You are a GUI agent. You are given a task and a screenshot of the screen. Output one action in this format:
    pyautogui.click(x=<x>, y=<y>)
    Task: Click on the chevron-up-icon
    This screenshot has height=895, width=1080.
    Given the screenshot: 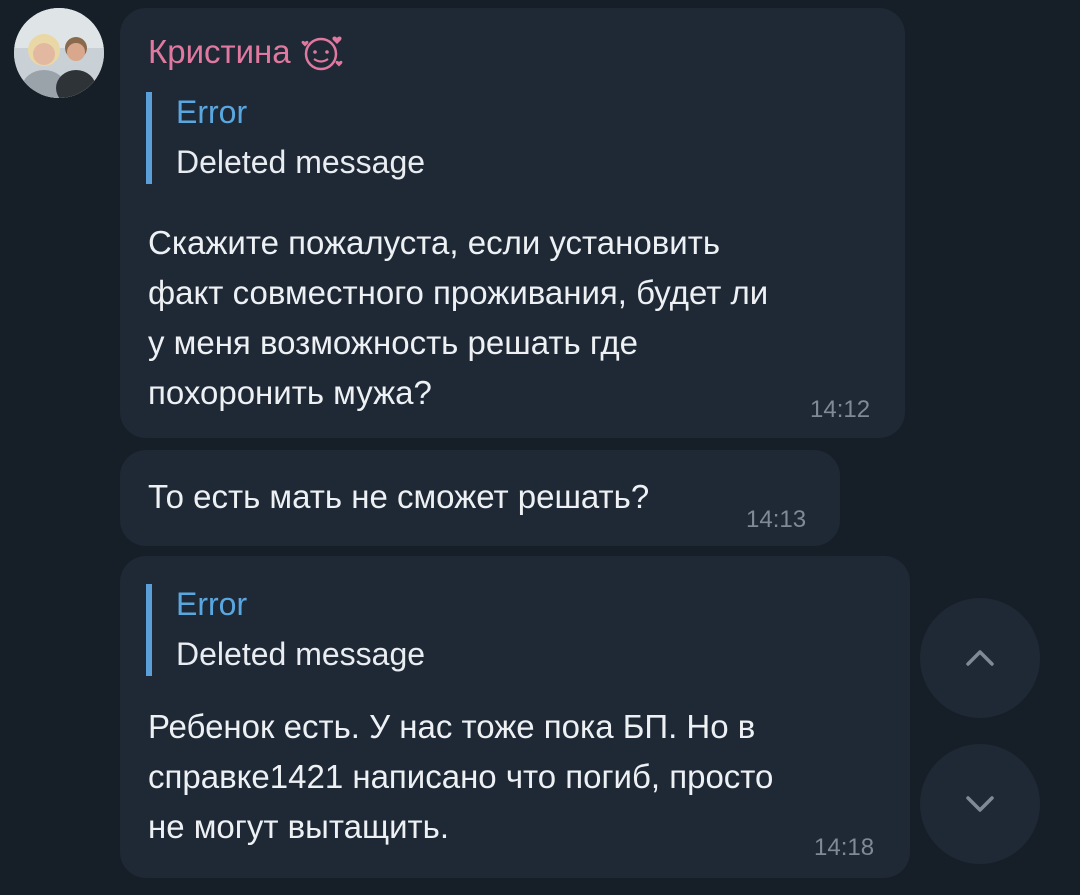 What is the action you would take?
    pyautogui.click(x=980, y=658)
    